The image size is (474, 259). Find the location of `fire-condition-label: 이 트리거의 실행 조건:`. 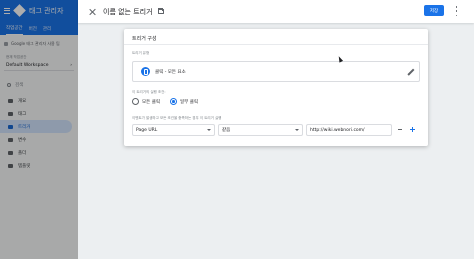

fire-condition-label: 이 트리거의 실행 조건: is located at coordinates (149, 92).